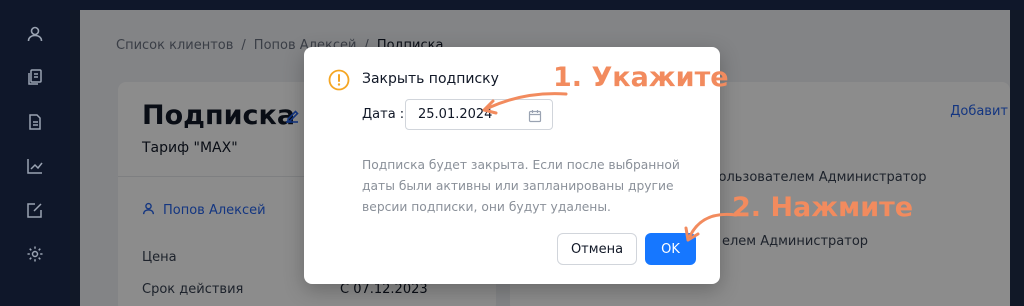 This screenshot has width=1024, height=306. Describe the element at coordinates (670, 249) in the screenshot. I see `ok-button: OK` at that location.